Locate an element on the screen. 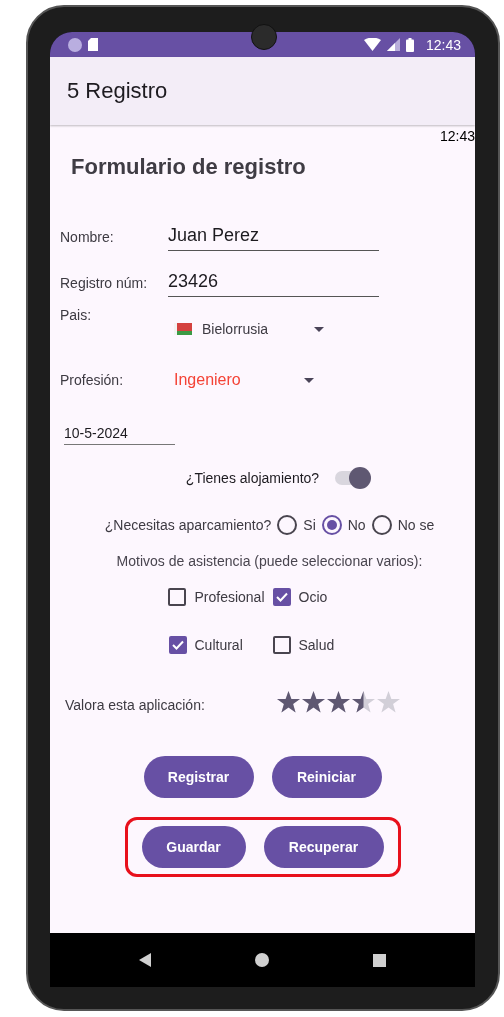  wifi-icon is located at coordinates (372, 44).